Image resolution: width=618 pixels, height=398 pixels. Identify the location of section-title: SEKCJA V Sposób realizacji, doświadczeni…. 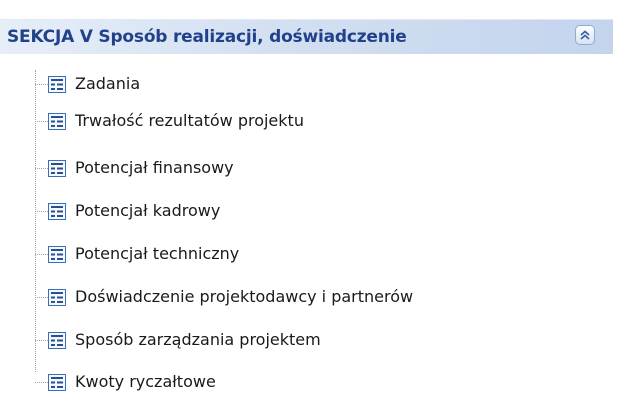
(207, 37).